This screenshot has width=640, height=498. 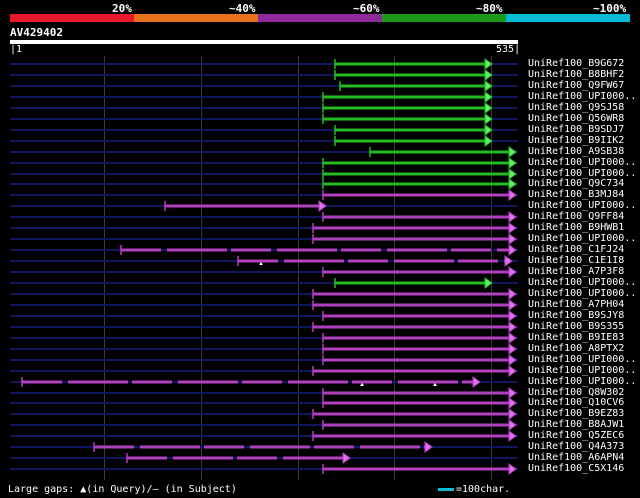 I want to click on hit-label: UniRef100_B9SDJ7, so click(x=576, y=129).